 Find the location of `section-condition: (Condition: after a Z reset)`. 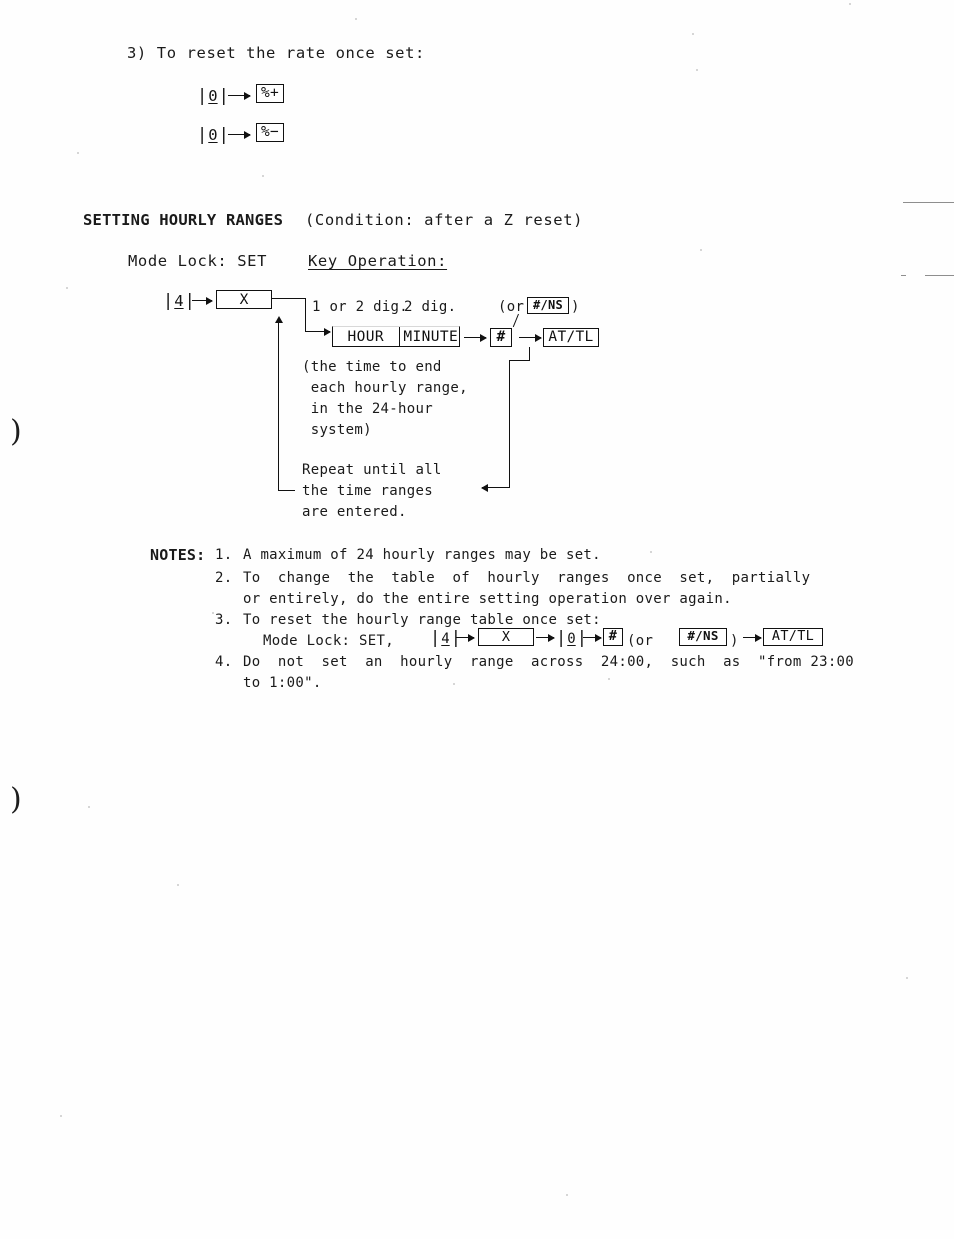

section-condition: (Condition: after a Z reset) is located at coordinates (444, 220).